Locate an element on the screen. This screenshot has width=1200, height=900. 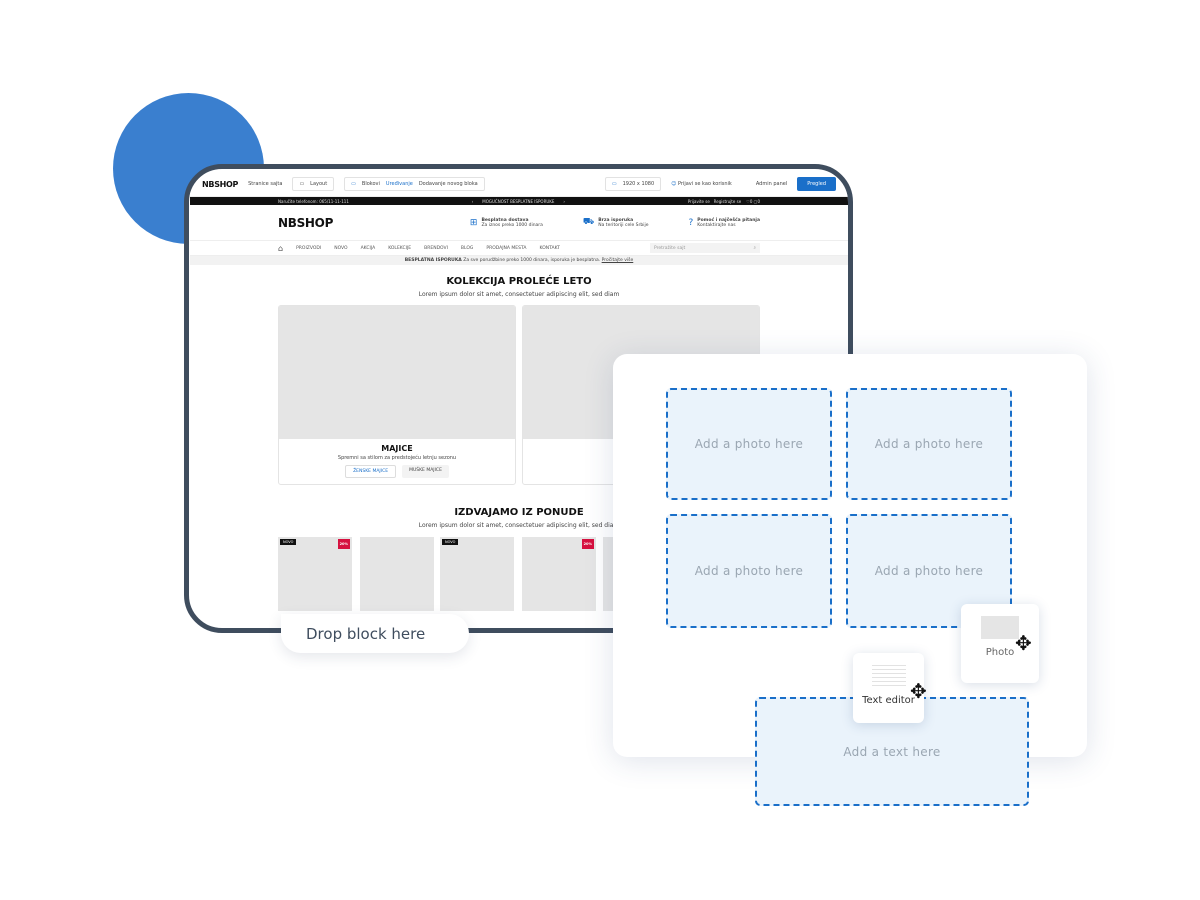
mens-shirts-button: MUŠKE MAJICE is located at coordinates (425, 471).